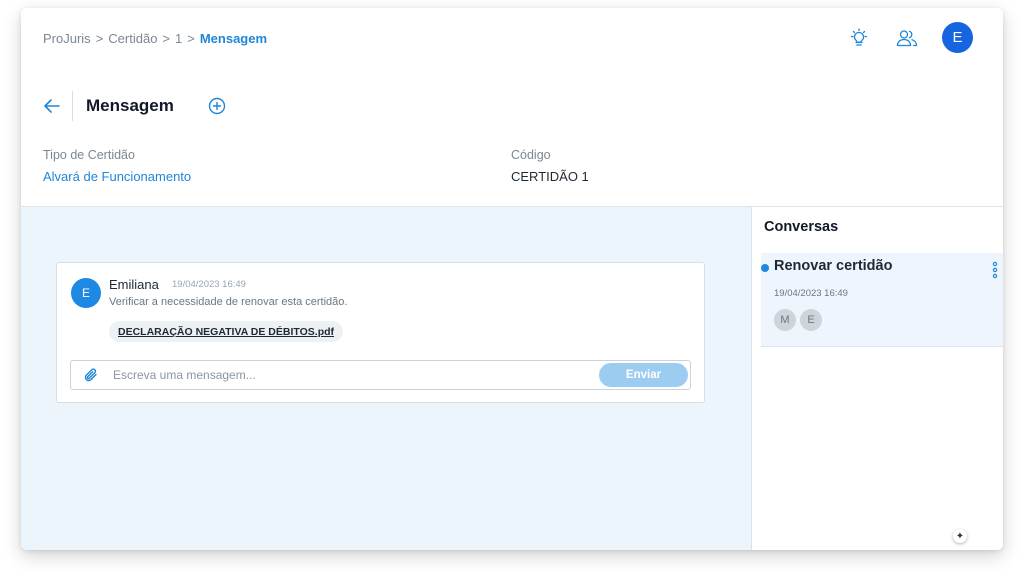 This screenshot has width=1024, height=587. I want to click on message-timestamp: 19/04/2023 16:49, so click(209, 284).